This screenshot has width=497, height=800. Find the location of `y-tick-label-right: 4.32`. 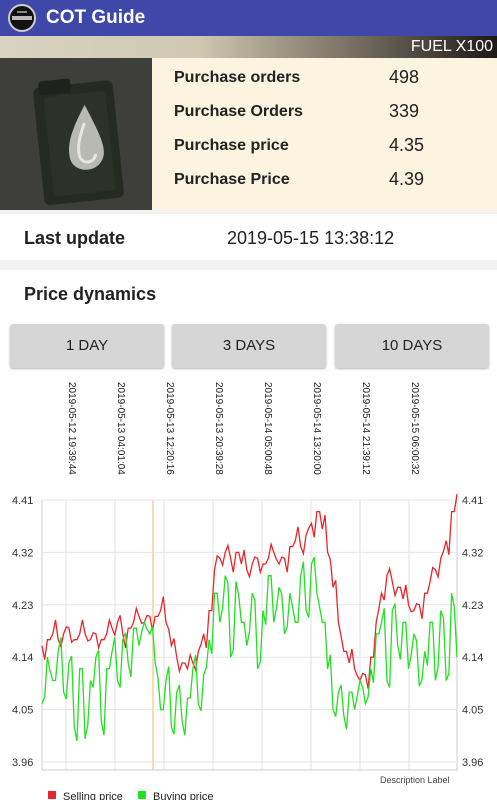

y-tick-label-right: 4.32 is located at coordinates (472, 553).